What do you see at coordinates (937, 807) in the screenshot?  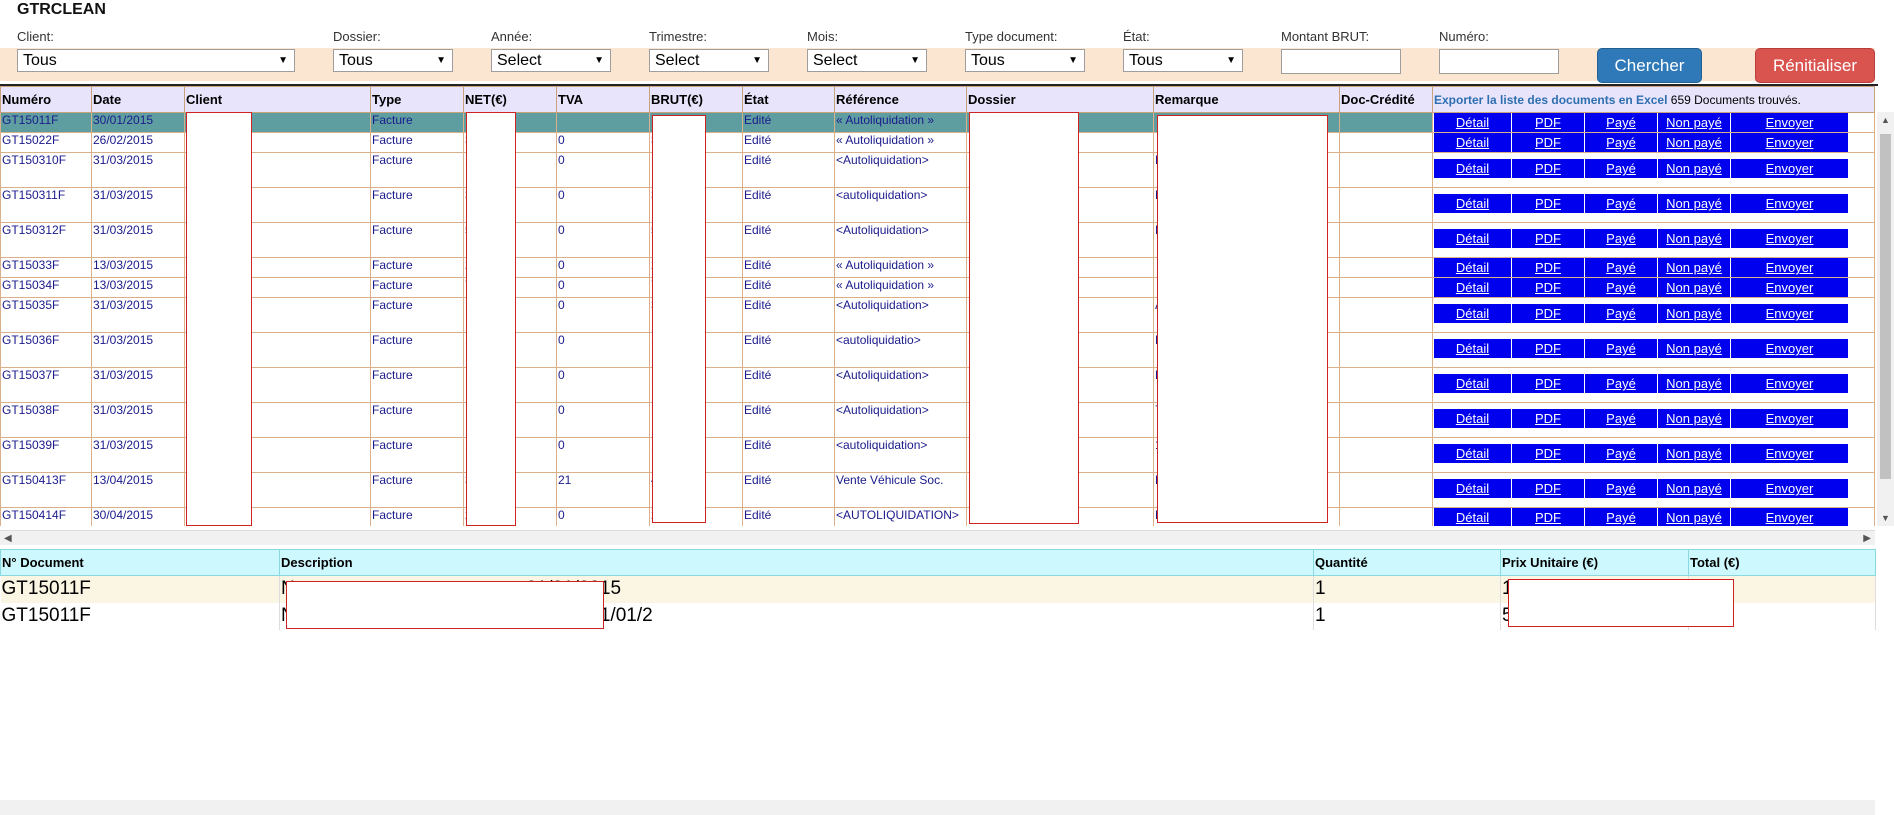 I see `page-horizontal-scrollbar` at bounding box center [937, 807].